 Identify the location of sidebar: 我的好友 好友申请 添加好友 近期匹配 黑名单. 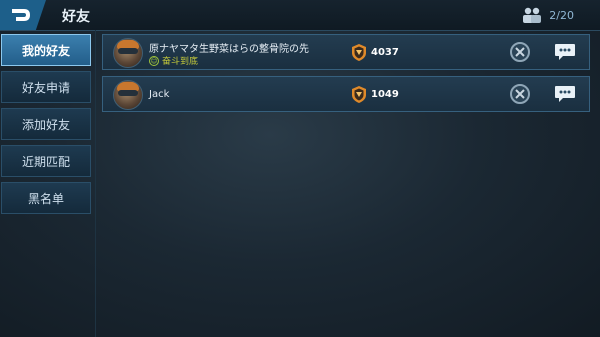
(46, 126).